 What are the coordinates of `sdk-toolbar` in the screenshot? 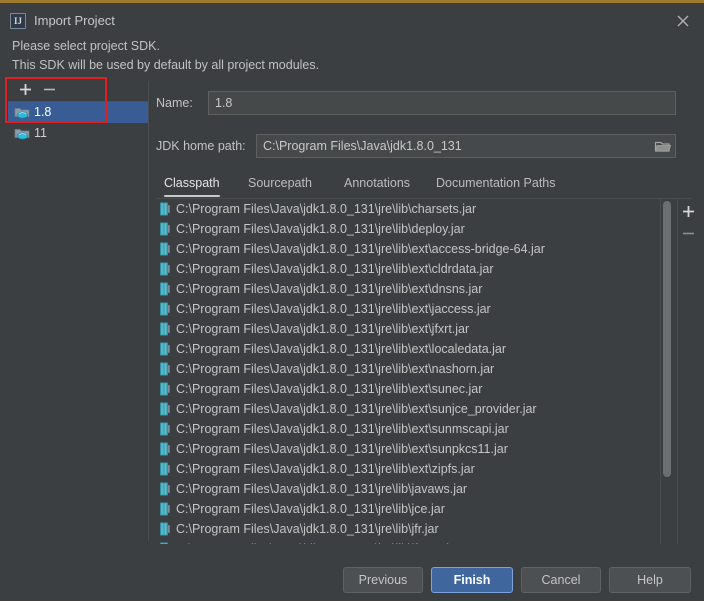 It's located at (78, 89).